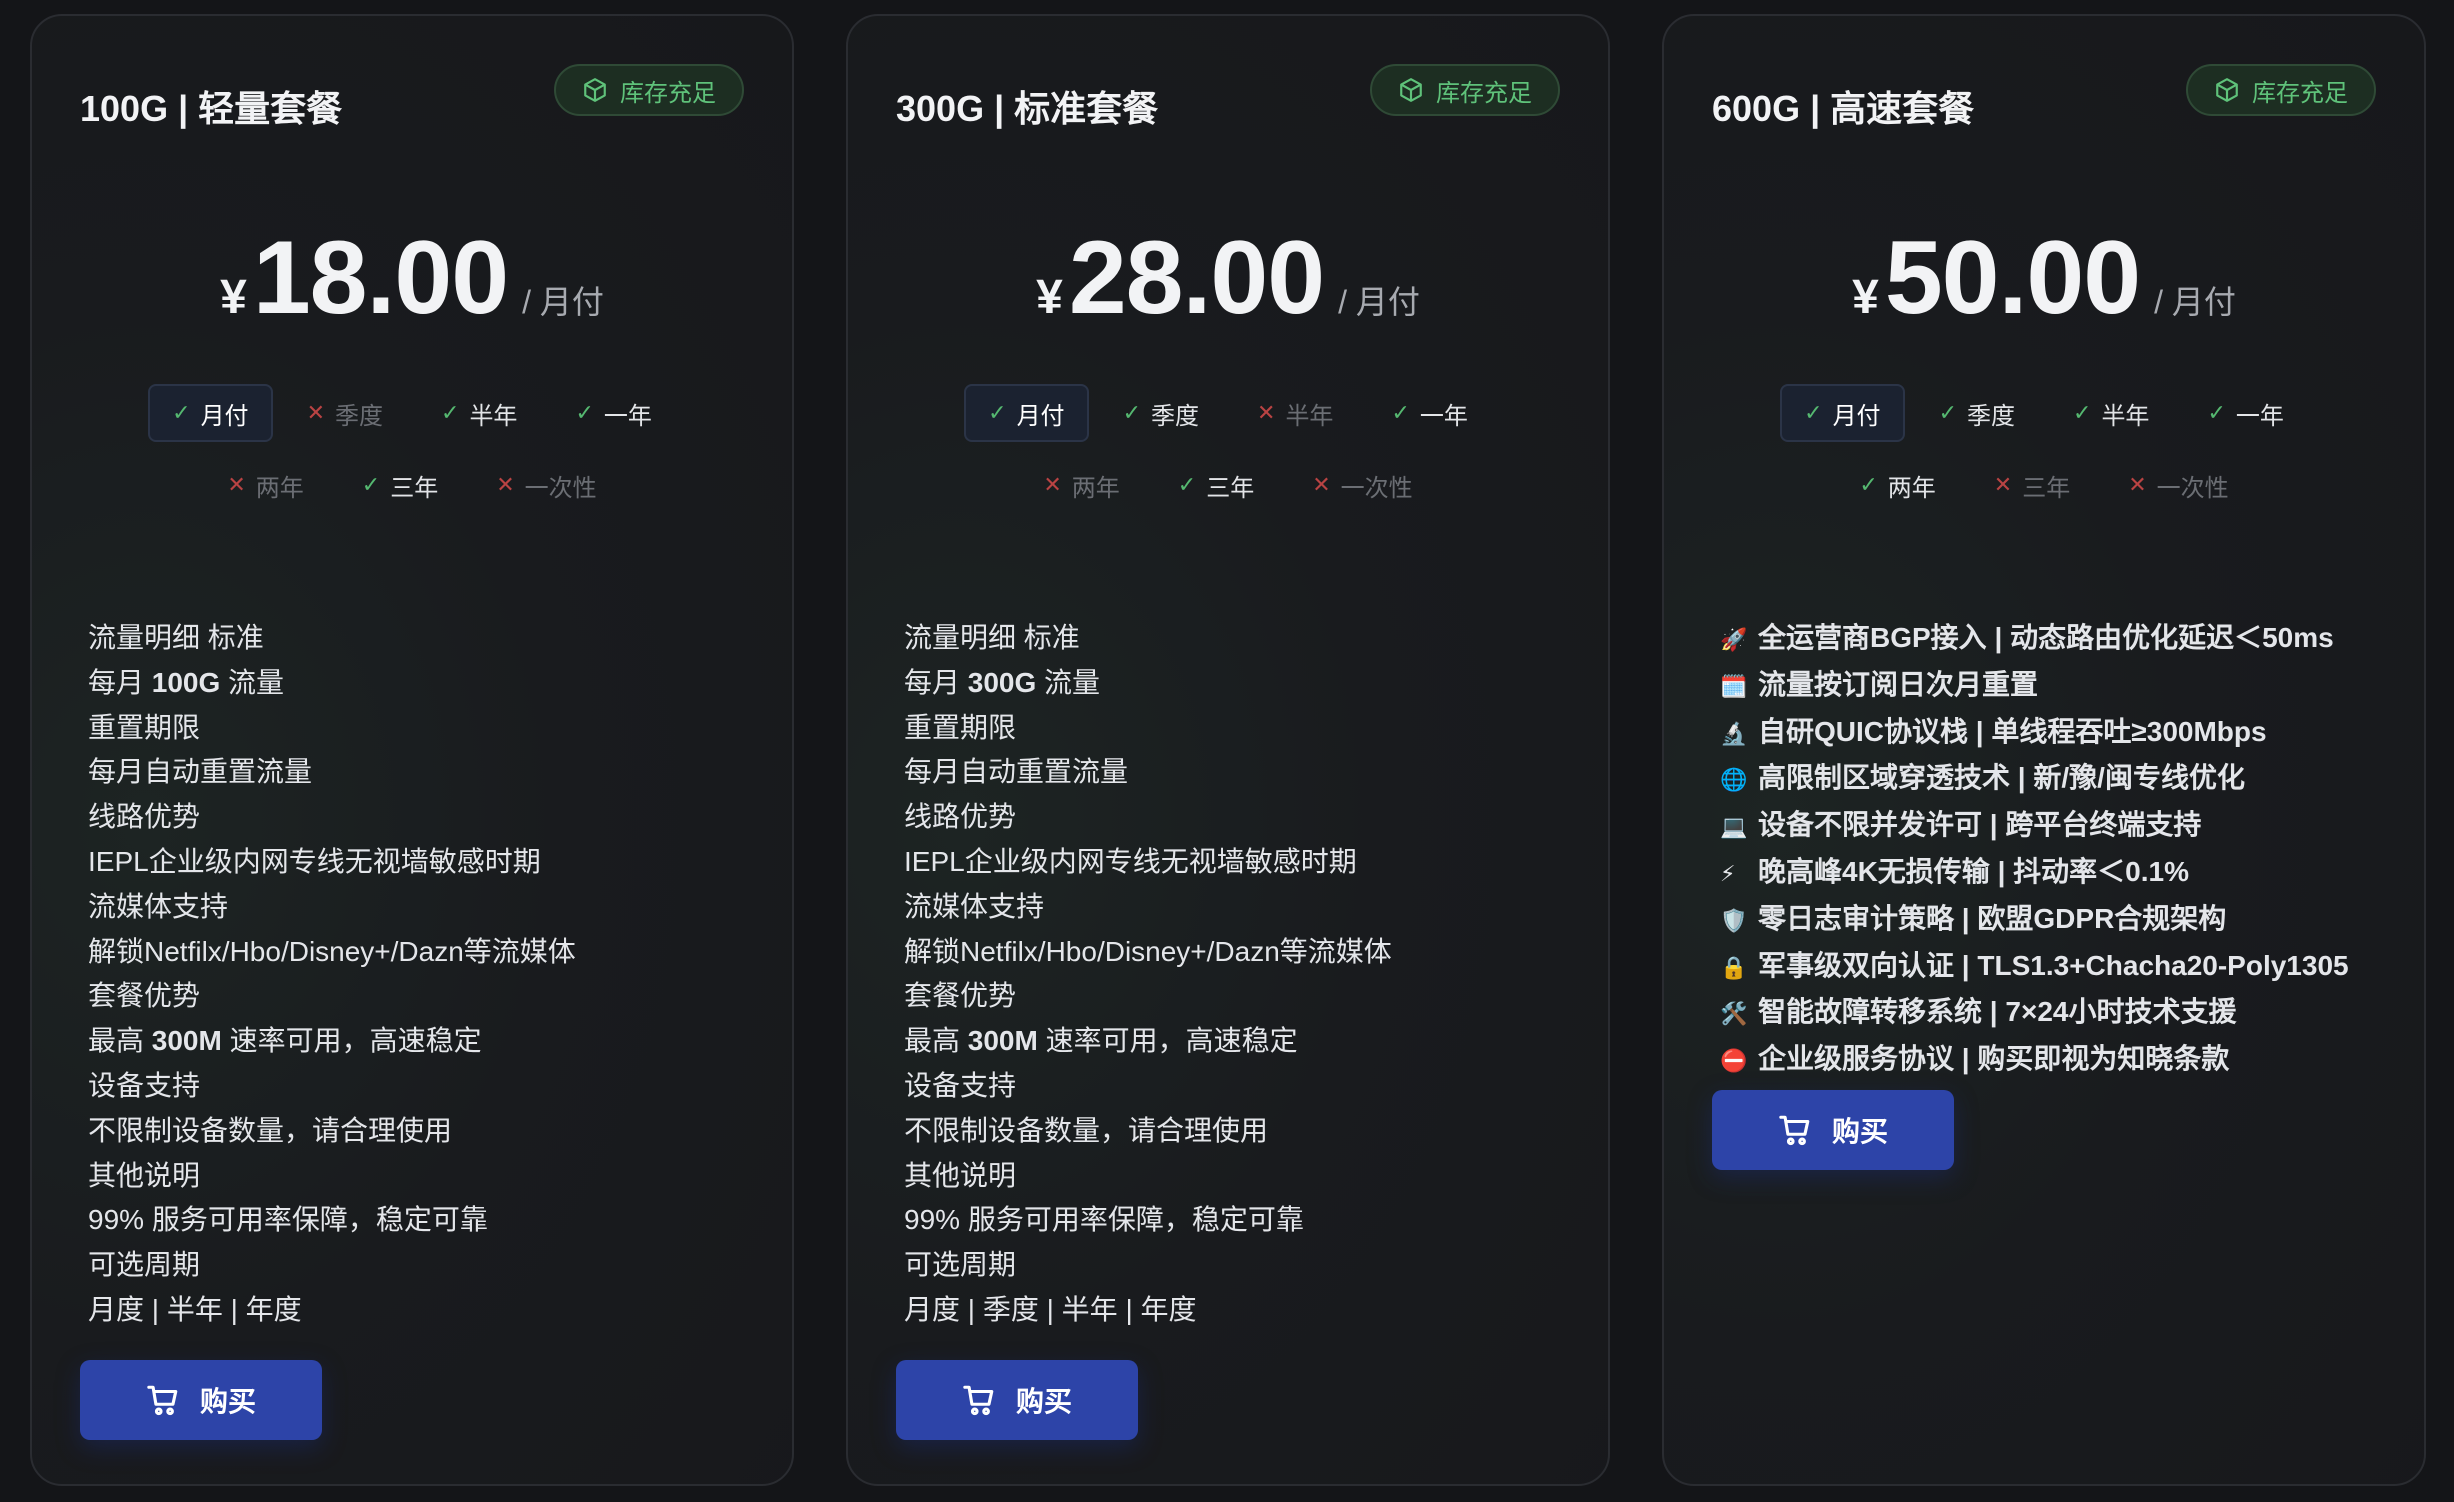 This screenshot has width=2454, height=1502. What do you see at coordinates (1236, 1265) in the screenshot?
I see `feature-item: 可选周期` at bounding box center [1236, 1265].